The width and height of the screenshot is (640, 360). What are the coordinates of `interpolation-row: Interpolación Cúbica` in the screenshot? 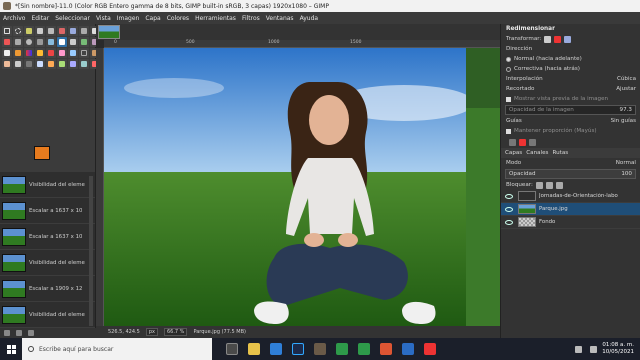 It's located at (570, 79).